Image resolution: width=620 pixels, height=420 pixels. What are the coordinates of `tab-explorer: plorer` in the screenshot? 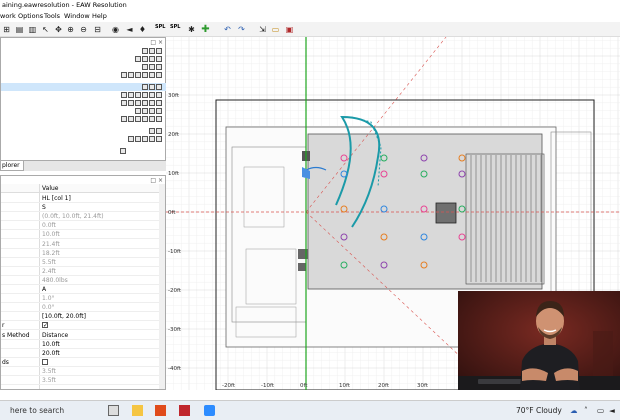 It's located at (12, 166).